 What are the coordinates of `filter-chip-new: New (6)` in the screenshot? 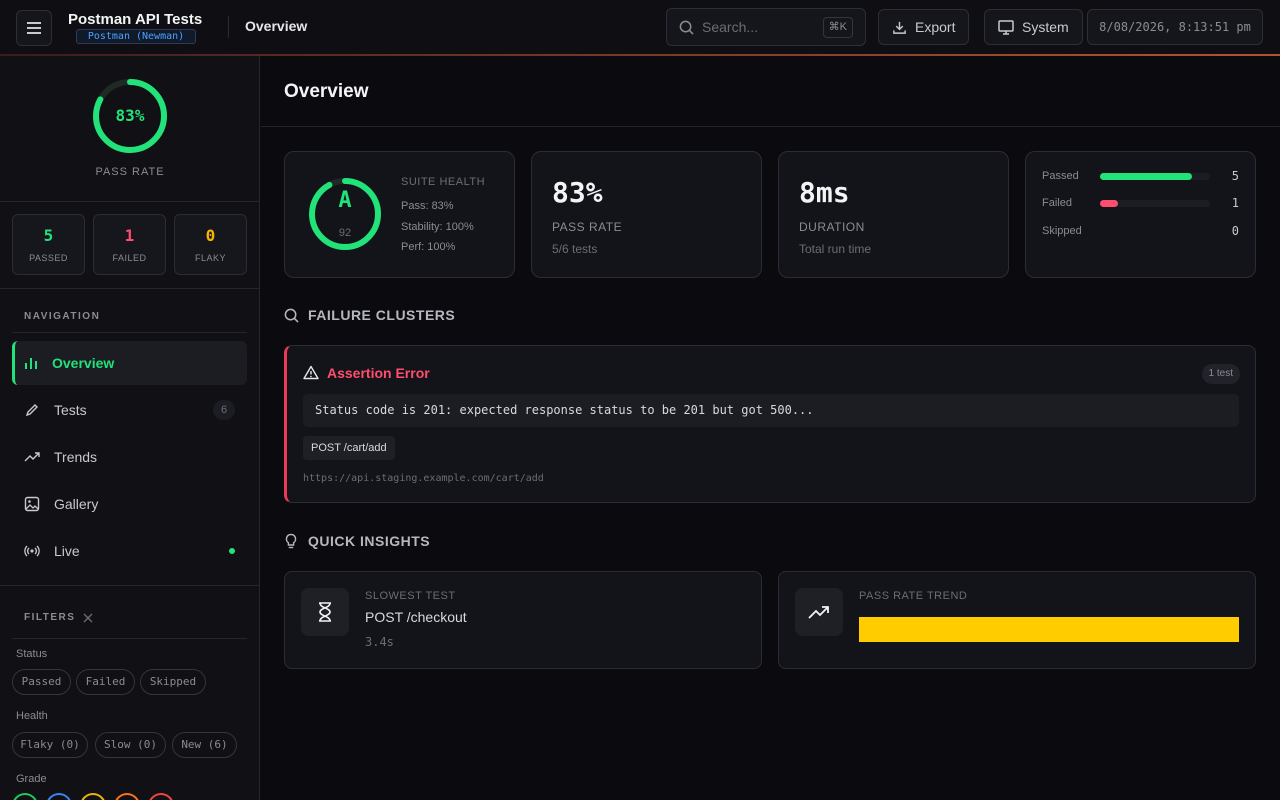 It's located at (204, 745).